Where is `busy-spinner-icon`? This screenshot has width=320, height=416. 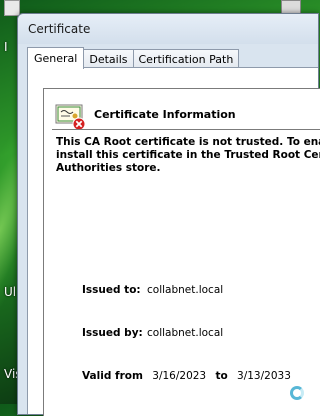 busy-spinner-icon is located at coordinates (297, 393).